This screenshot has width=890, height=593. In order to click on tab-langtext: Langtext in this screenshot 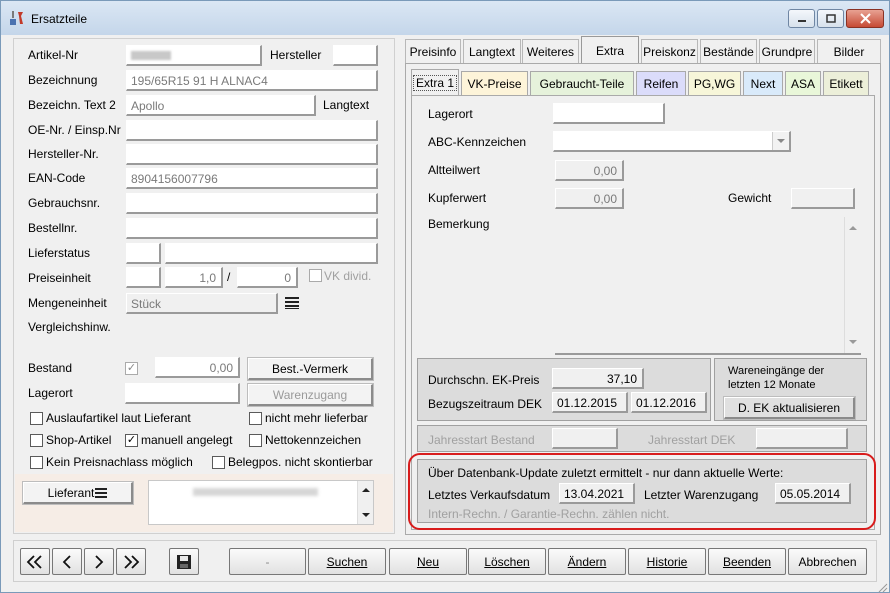, I will do `click(492, 51)`.